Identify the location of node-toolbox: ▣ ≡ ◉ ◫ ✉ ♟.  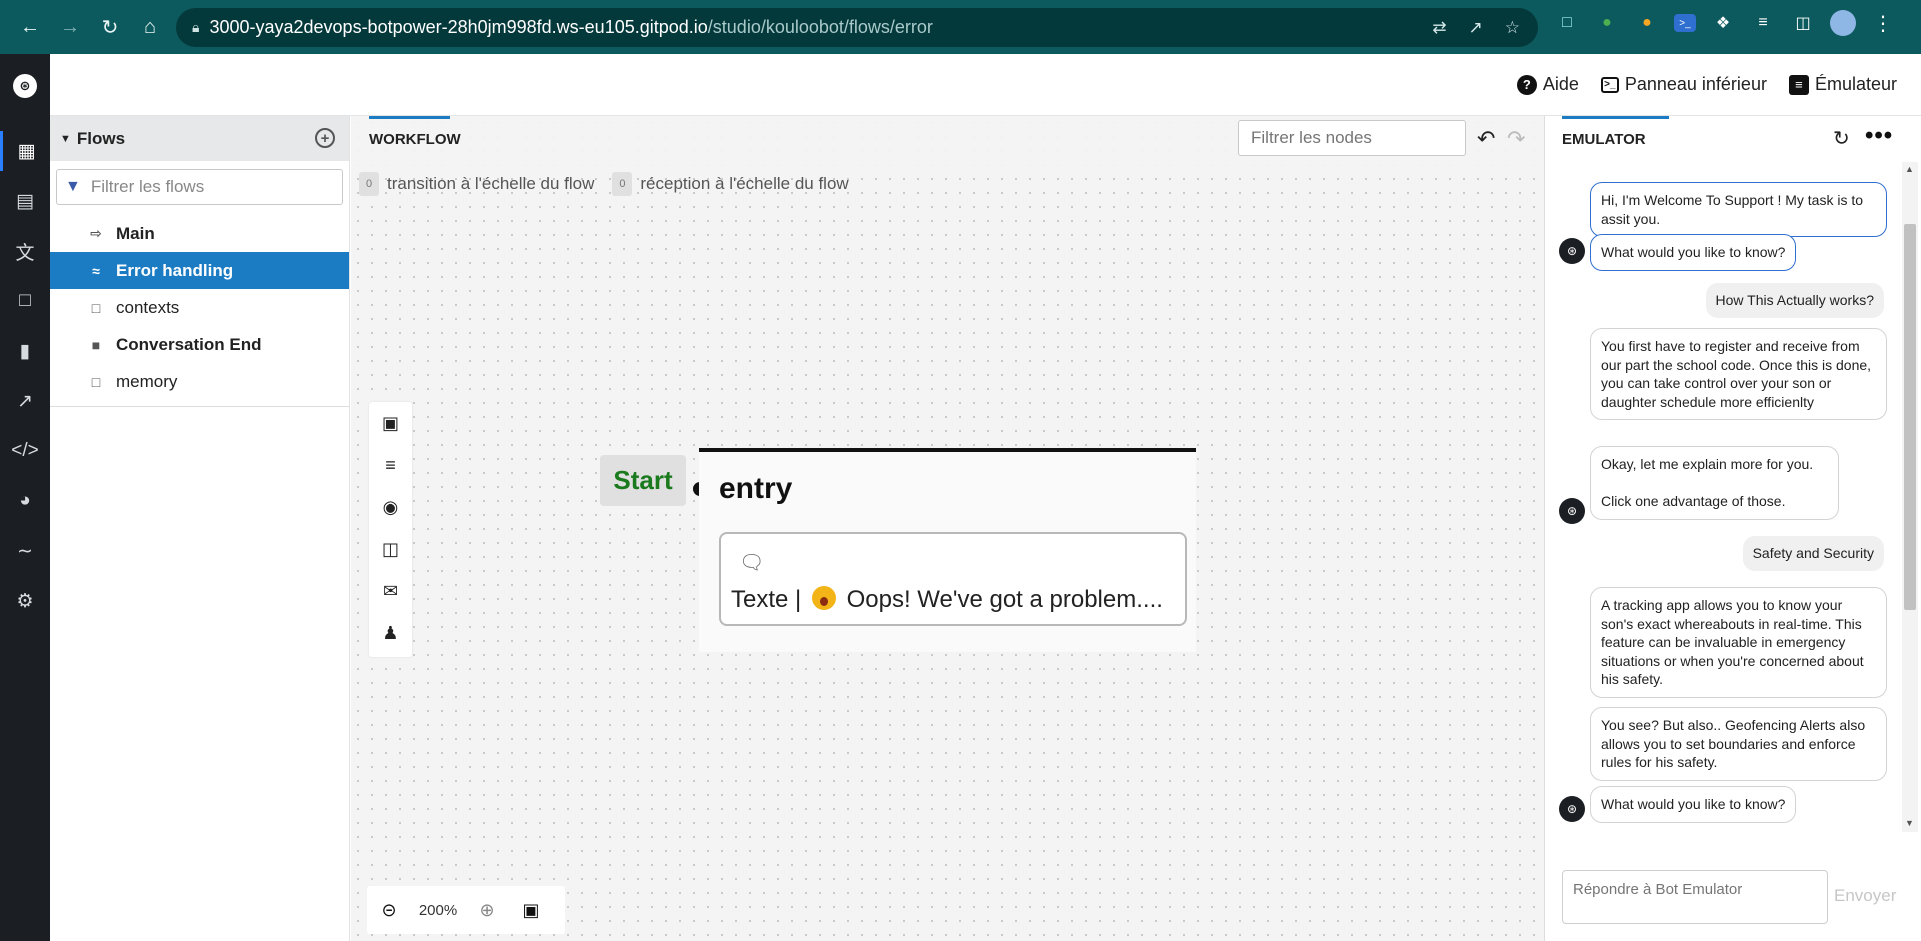
(390, 529).